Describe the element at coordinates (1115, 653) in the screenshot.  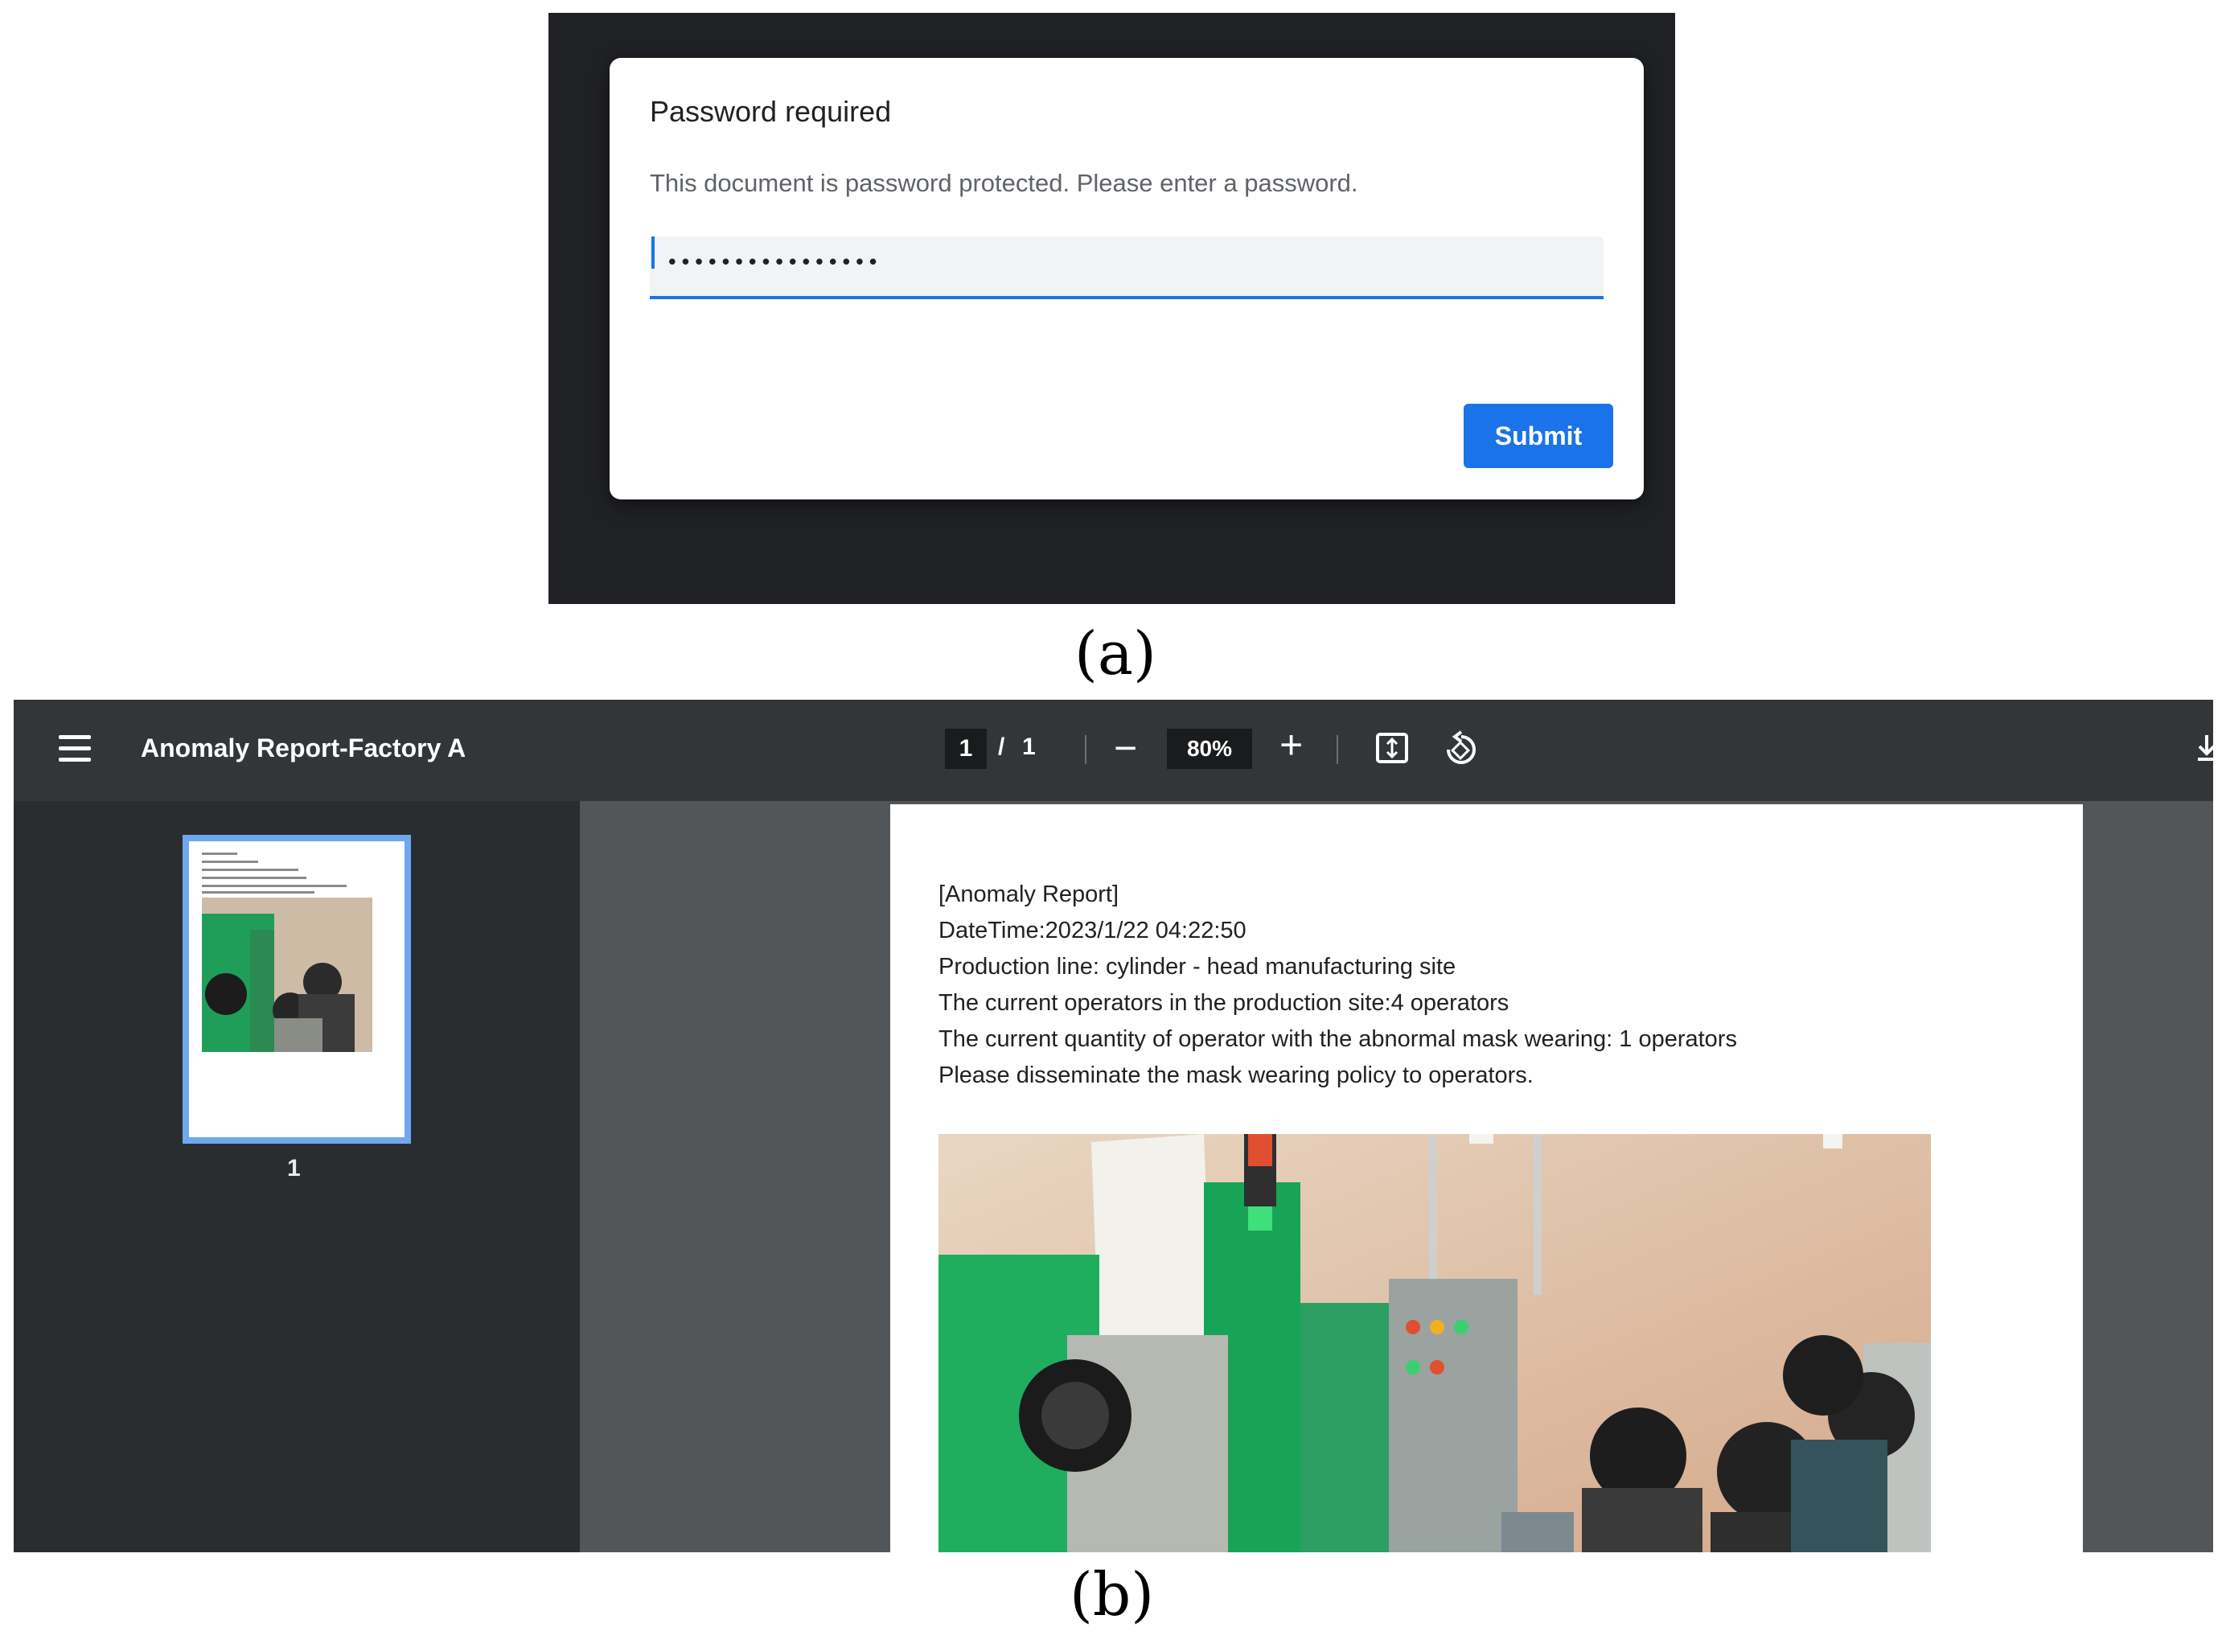
I see `caption-a: (a)` at that location.